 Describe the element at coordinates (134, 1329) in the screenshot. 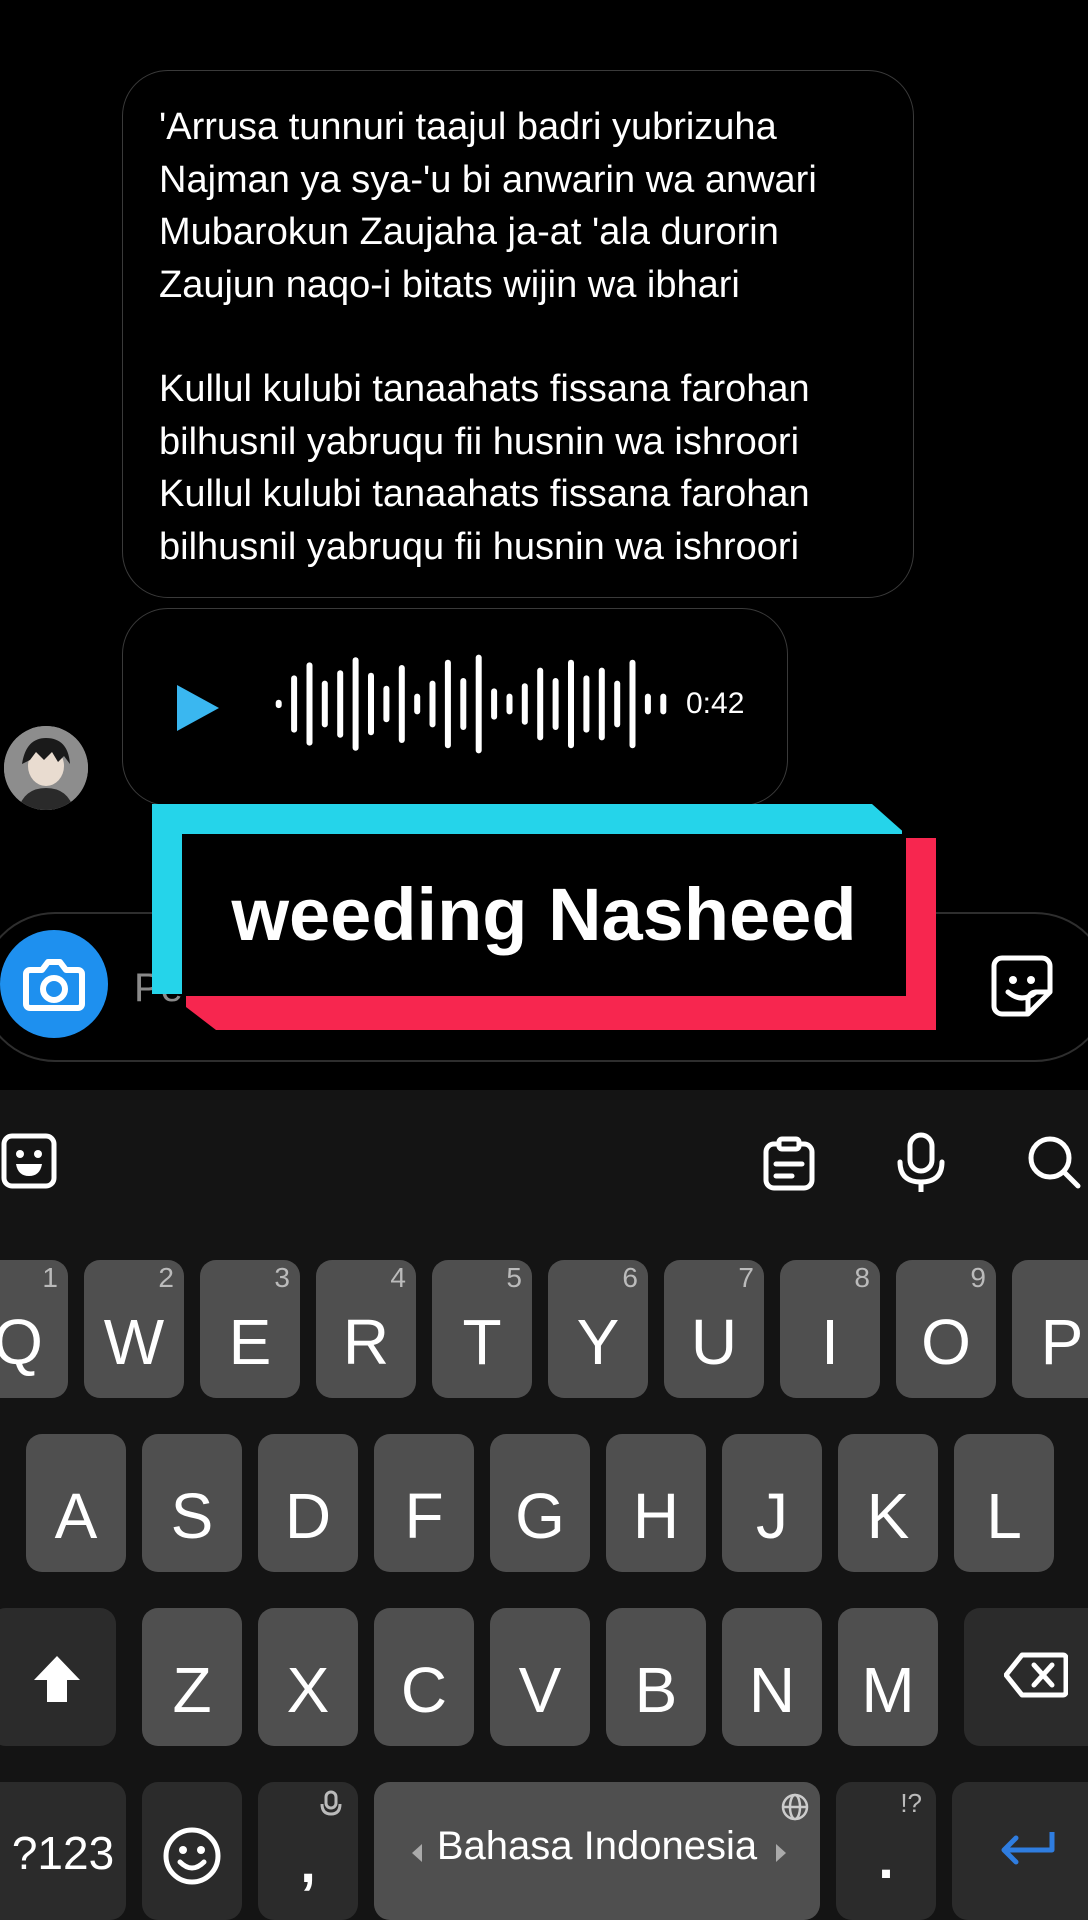

I see `key-w: W2` at that location.